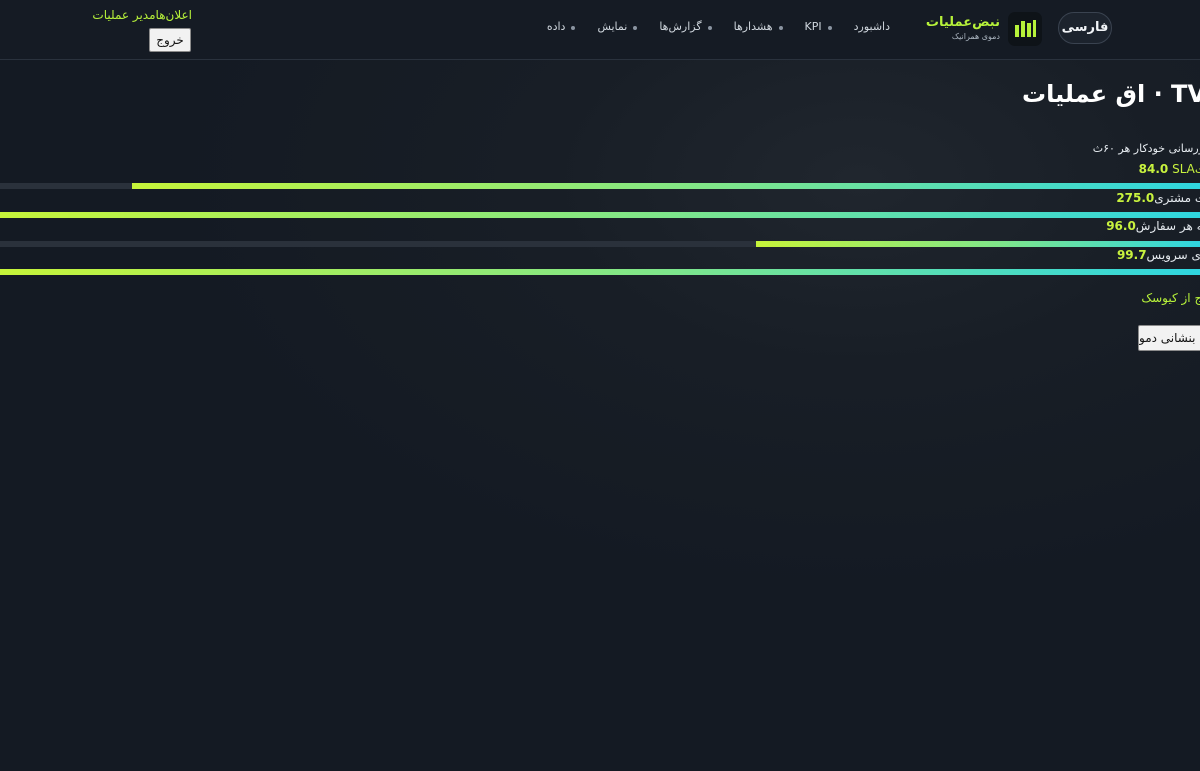  What do you see at coordinates (170, 40) in the screenshot?
I see `logout-button: خروج` at bounding box center [170, 40].